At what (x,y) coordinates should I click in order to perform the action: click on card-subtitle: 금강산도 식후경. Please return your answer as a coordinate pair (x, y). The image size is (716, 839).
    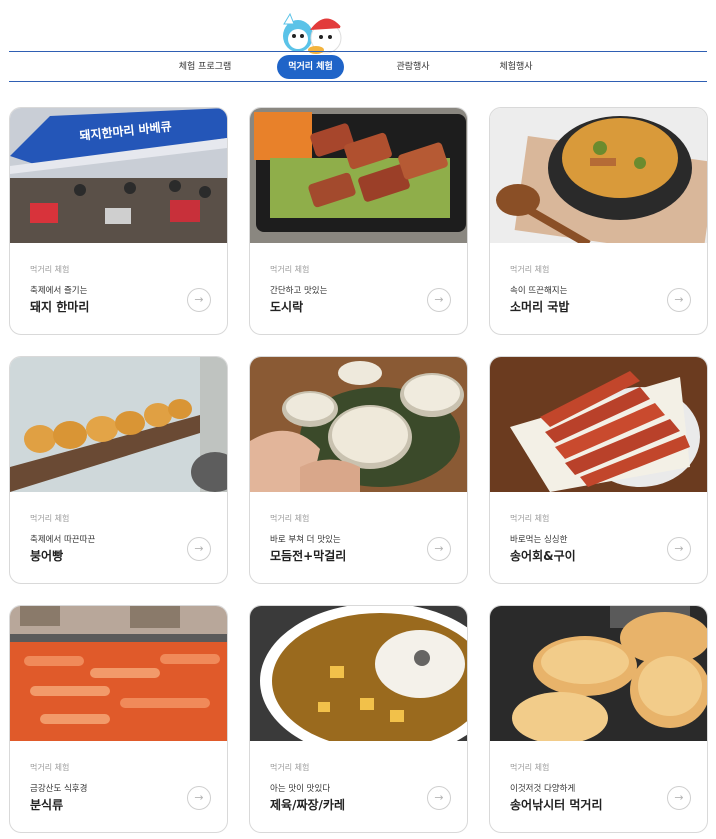
    Looking at the image, I should click on (59, 789).